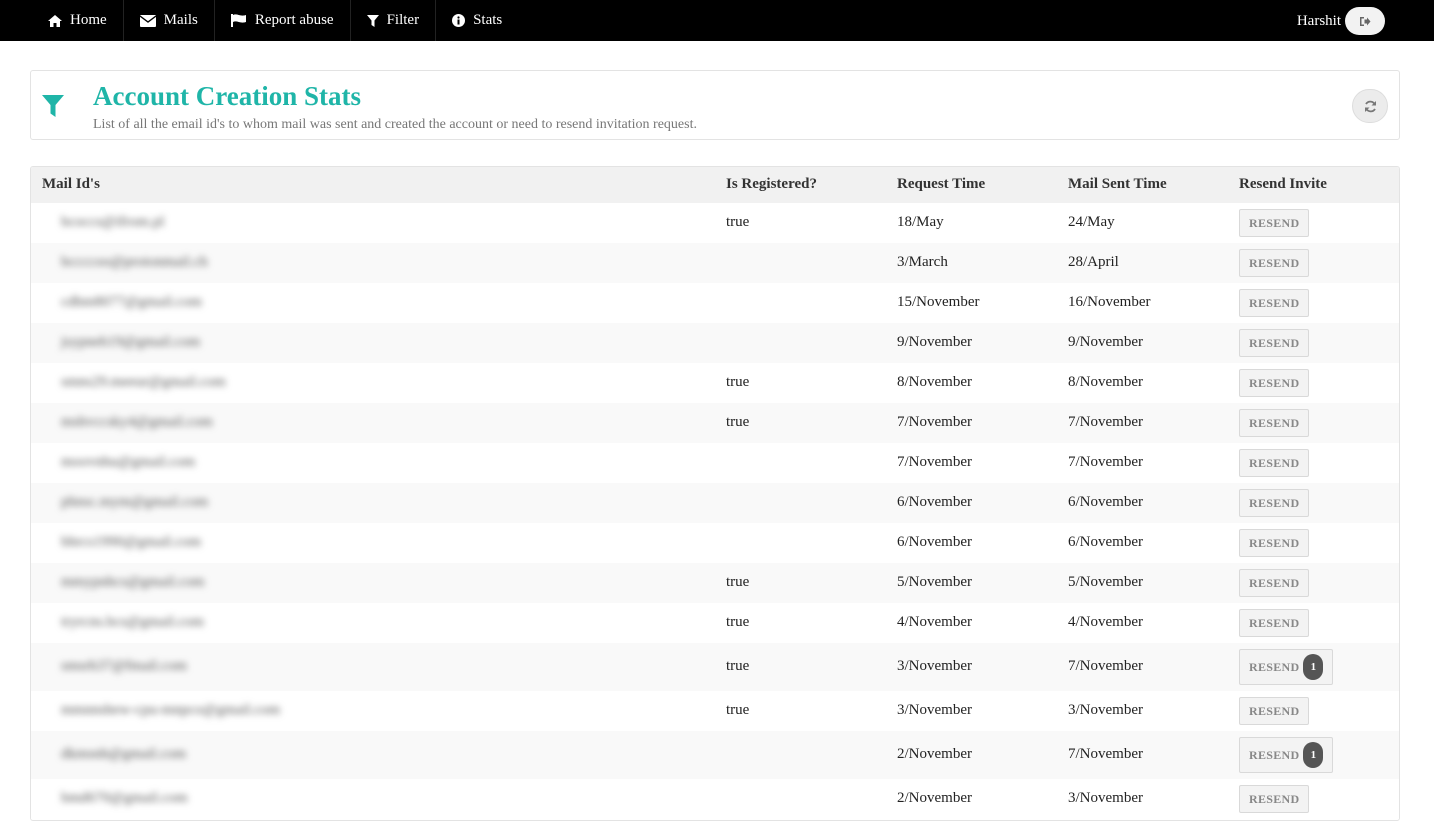  What do you see at coordinates (1105, 710) in the screenshot?
I see `sent-time-cell: 3/November` at bounding box center [1105, 710].